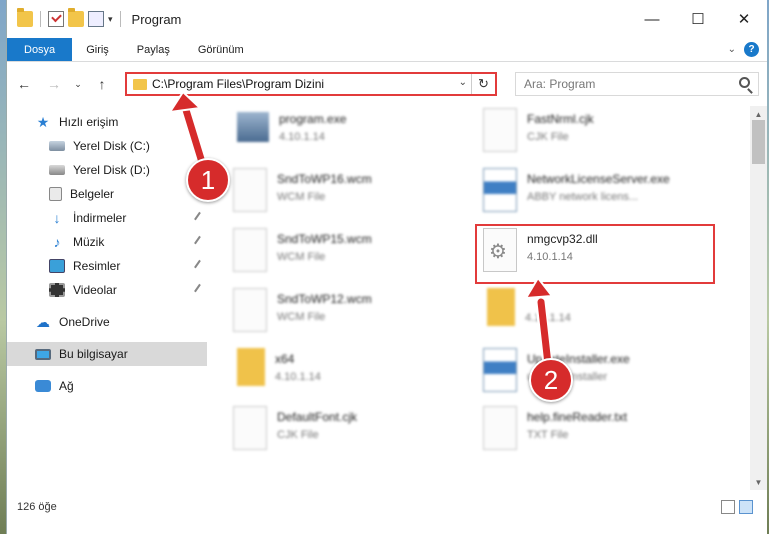  Describe the element at coordinates (560, 84) in the screenshot. I see `search-placeholder: Ara: Program` at that location.